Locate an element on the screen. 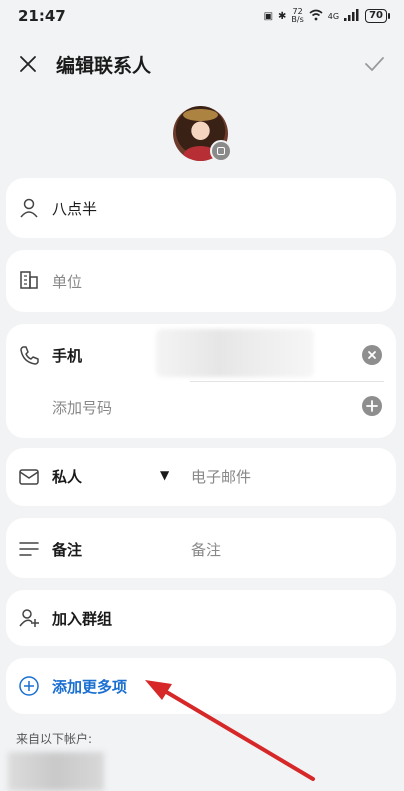  red-arrow-annotation is located at coordinates (230, 730).